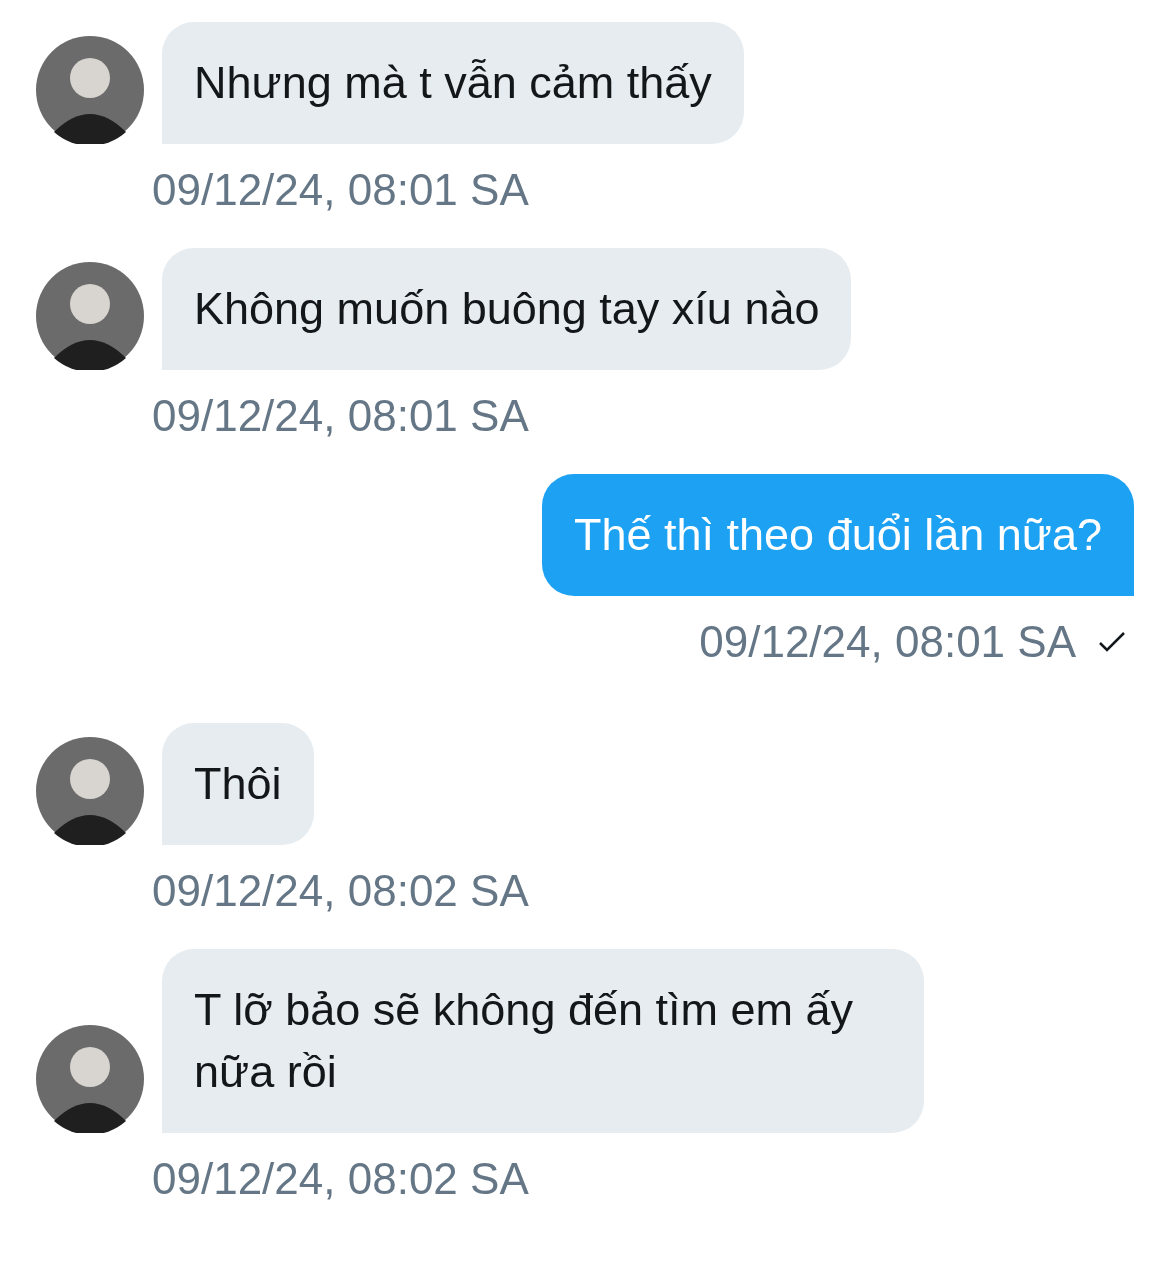  What do you see at coordinates (453, 83) in the screenshot?
I see `message-bubble: Nhưng mà t vẫn cảm thấy` at bounding box center [453, 83].